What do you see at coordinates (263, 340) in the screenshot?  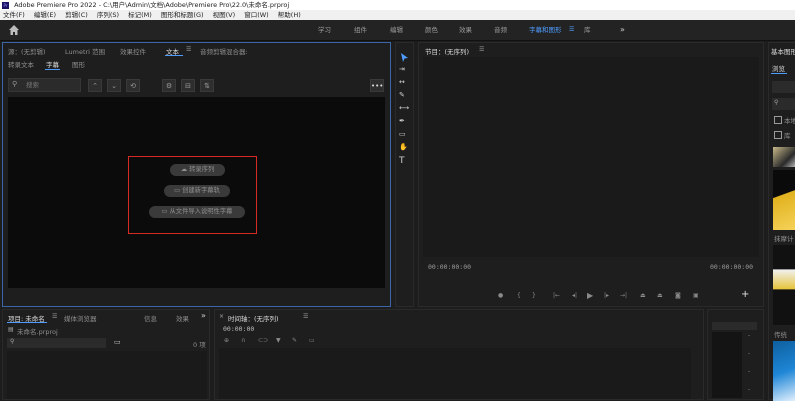 I see `linked-selection-icon: ⊂⊃` at bounding box center [263, 340].